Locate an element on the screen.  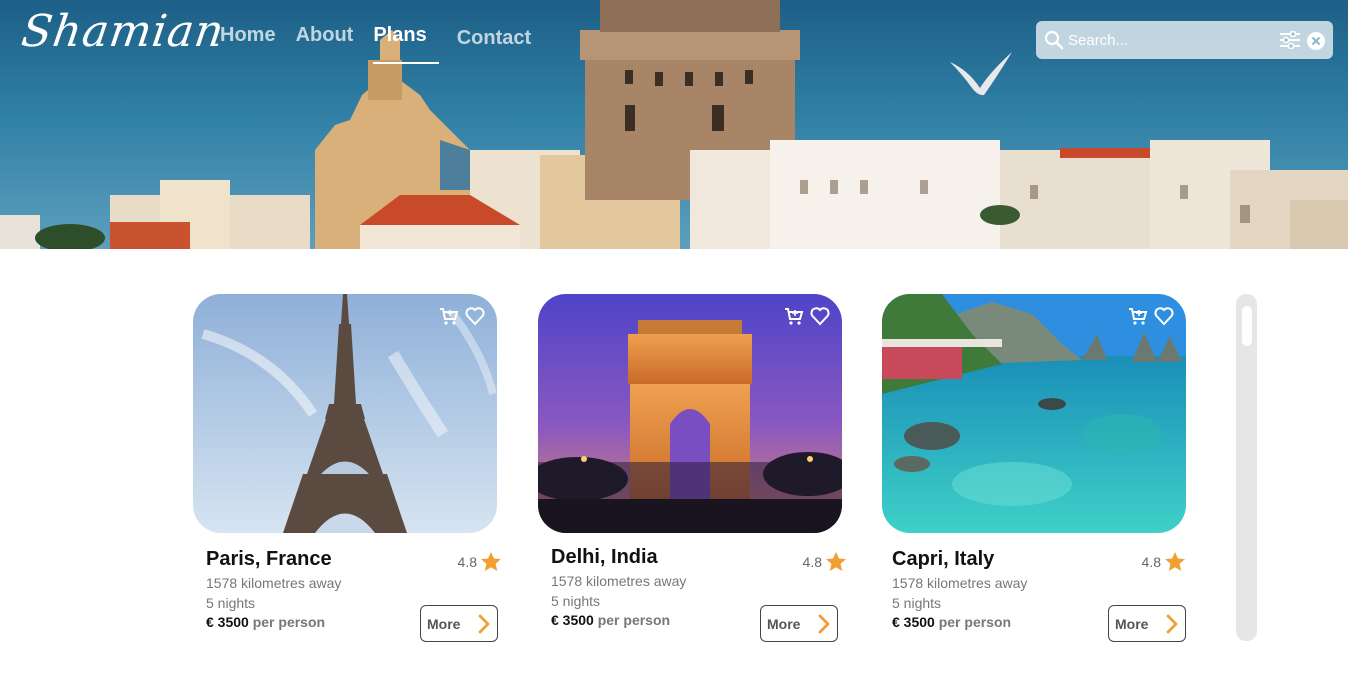
nav-contact: Contact is located at coordinates (494, 38).